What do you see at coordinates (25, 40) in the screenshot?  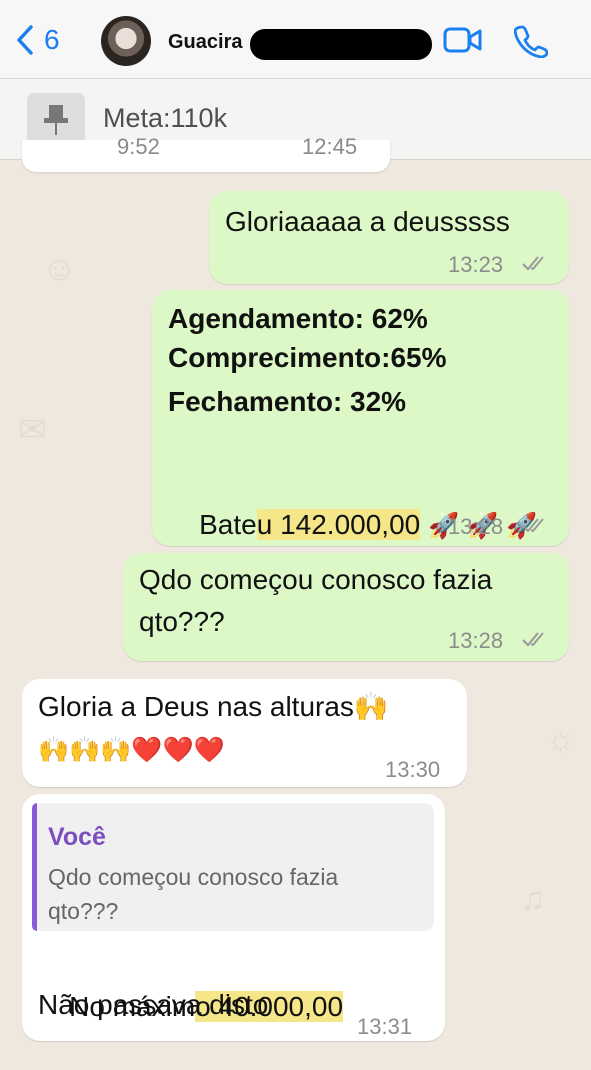 I see `chevron-left-icon` at bounding box center [25, 40].